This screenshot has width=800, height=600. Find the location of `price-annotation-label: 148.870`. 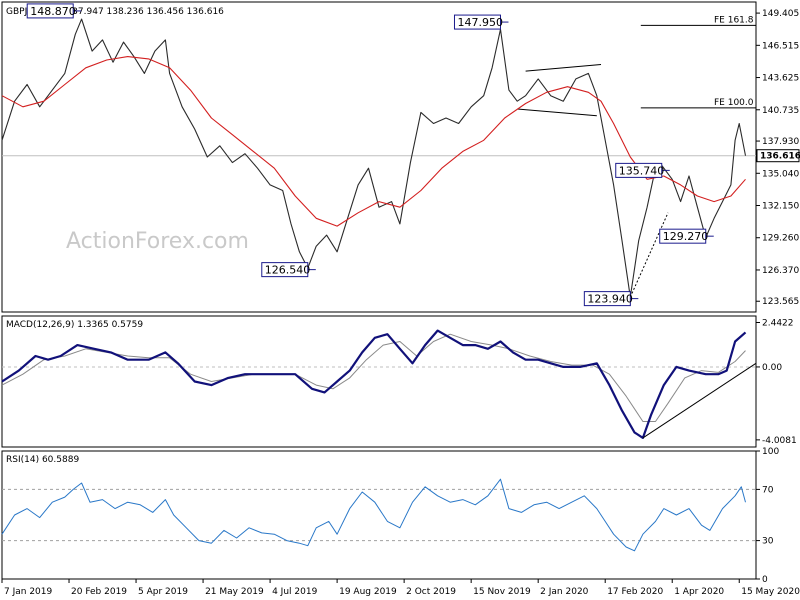

price-annotation-label: 148.870 is located at coordinates (53, 11).